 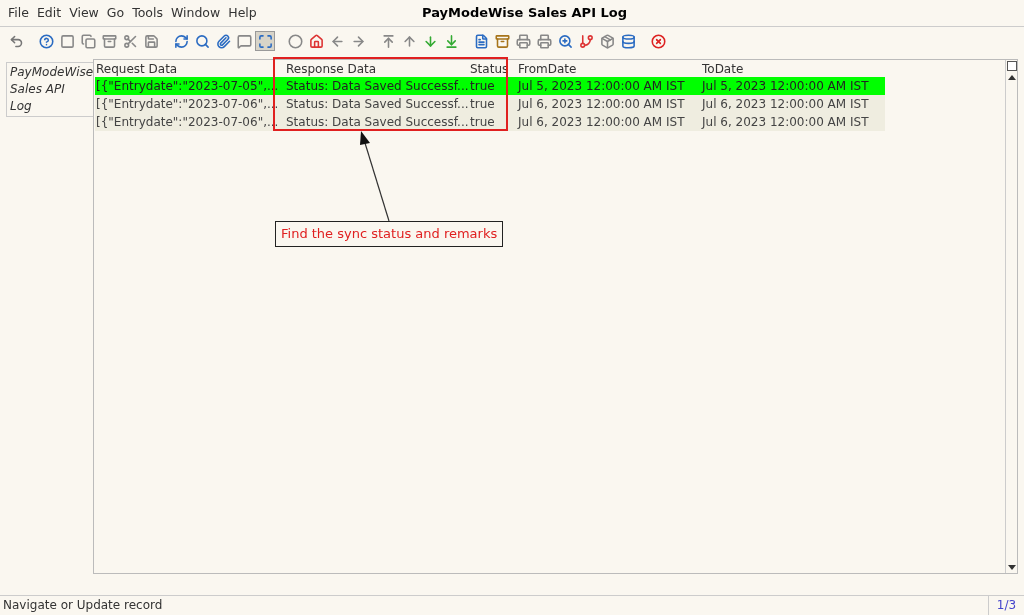 What do you see at coordinates (147, 13) in the screenshot?
I see `menu-item: Tools` at bounding box center [147, 13].